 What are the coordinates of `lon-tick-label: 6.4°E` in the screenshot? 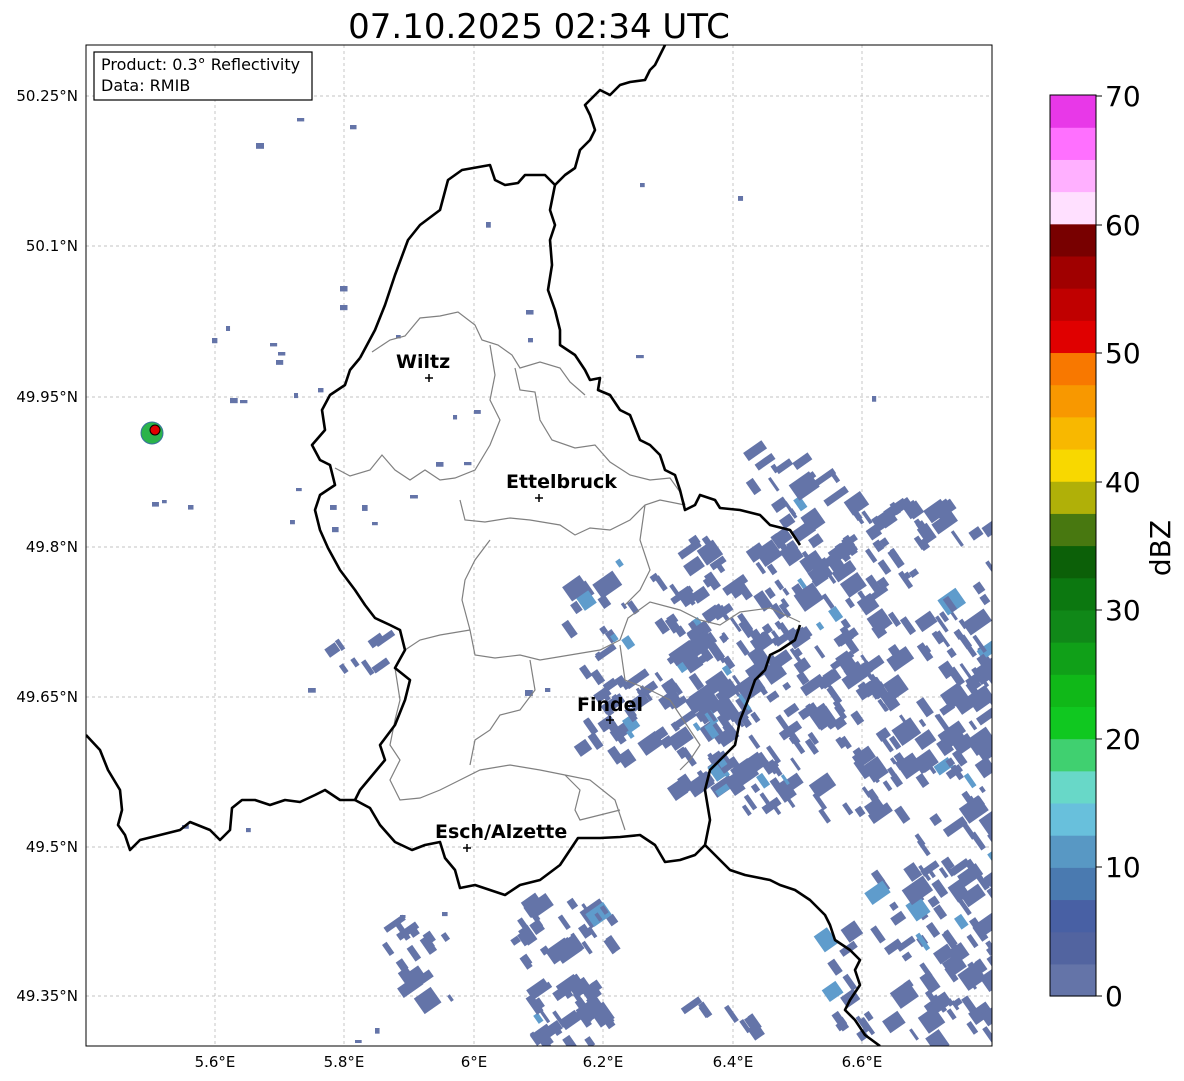 It's located at (733, 1062).